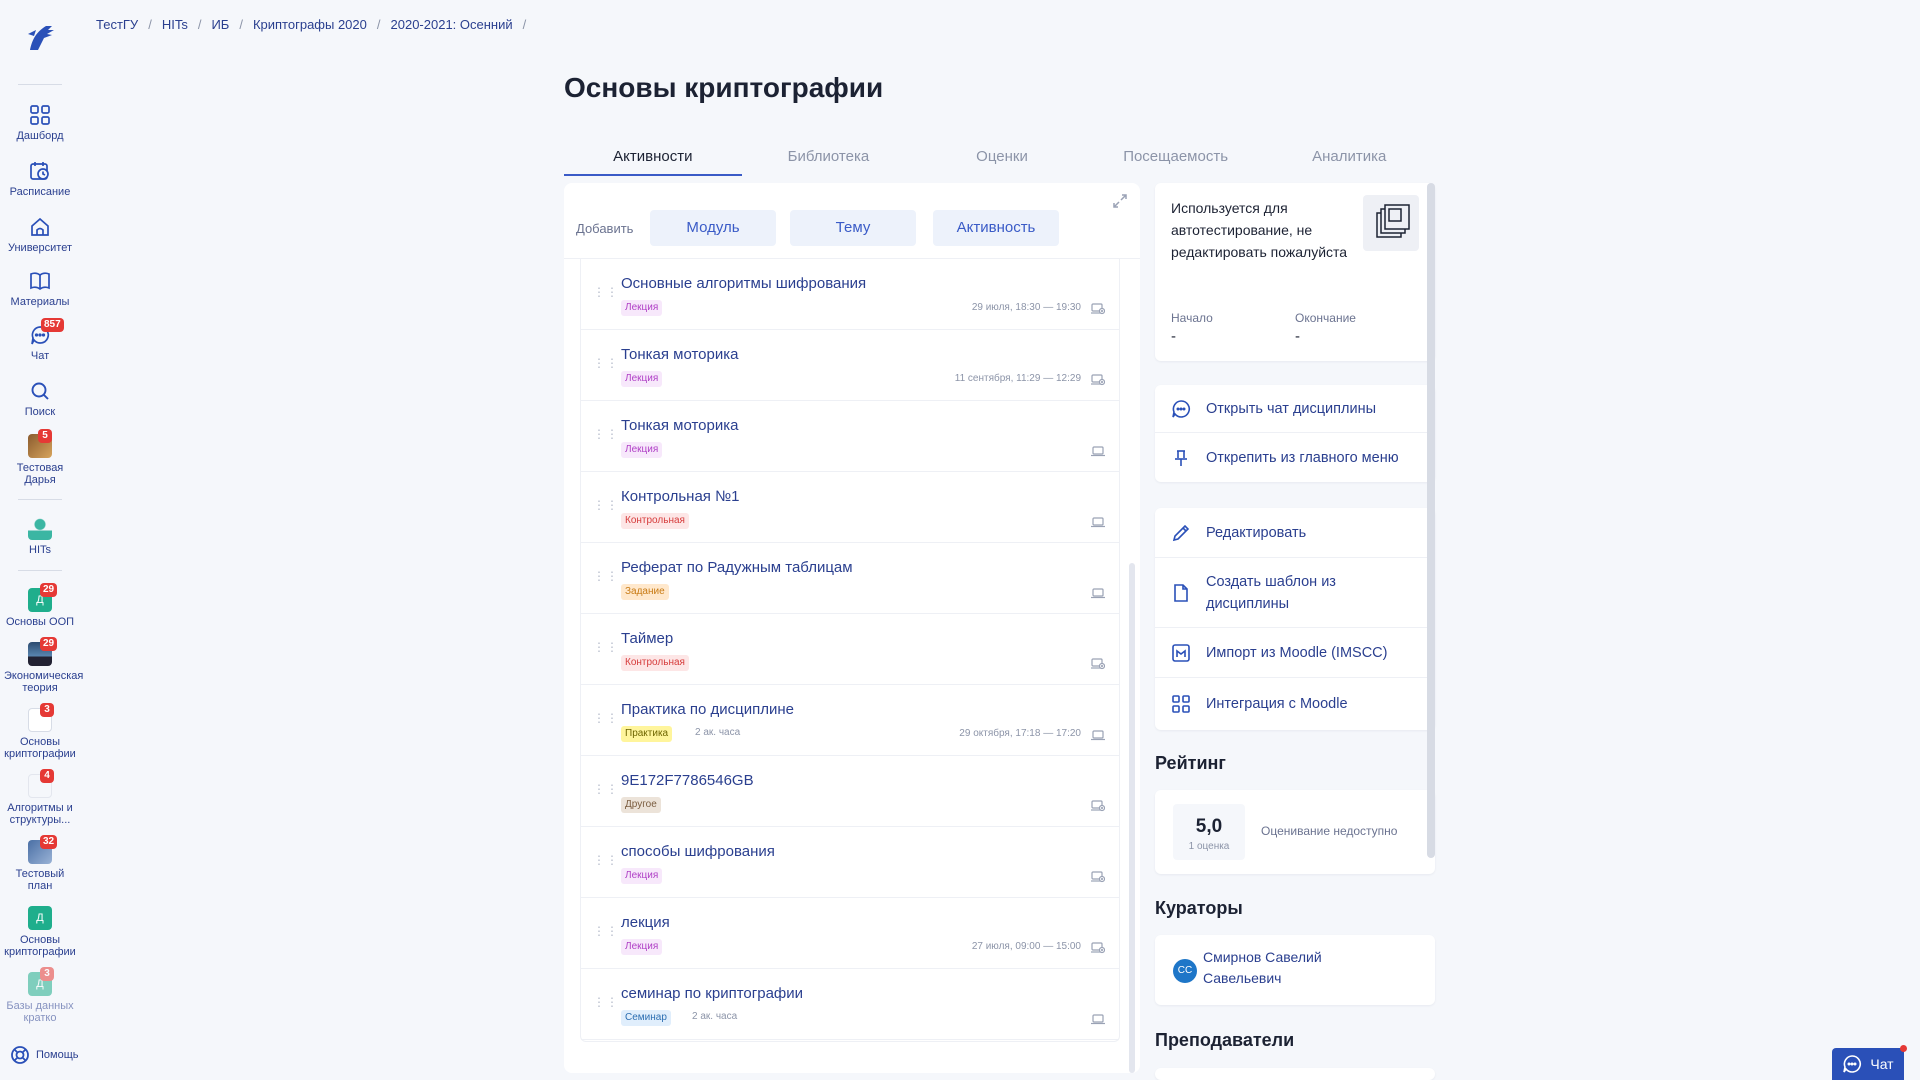  I want to click on tab-grades: Оценки, so click(1002, 161).